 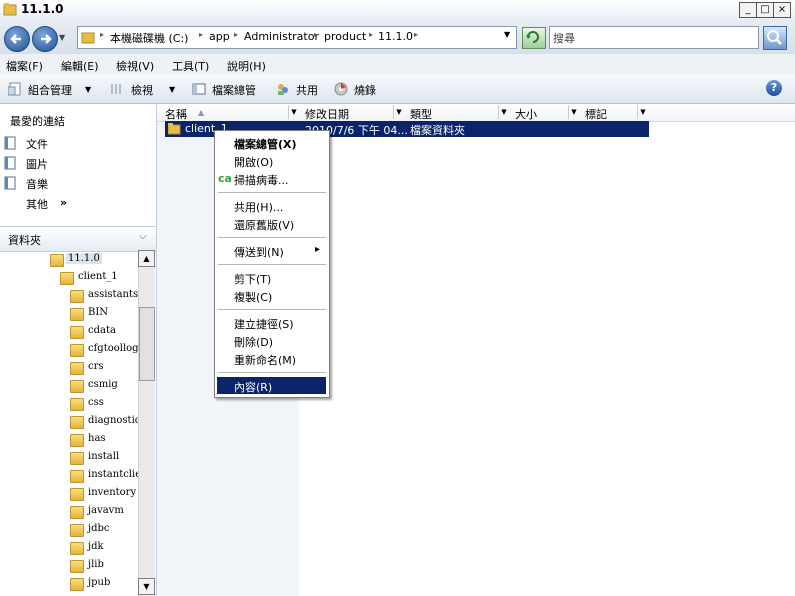 What do you see at coordinates (307, 90) in the screenshot?
I see `share-button: 共用` at bounding box center [307, 90].